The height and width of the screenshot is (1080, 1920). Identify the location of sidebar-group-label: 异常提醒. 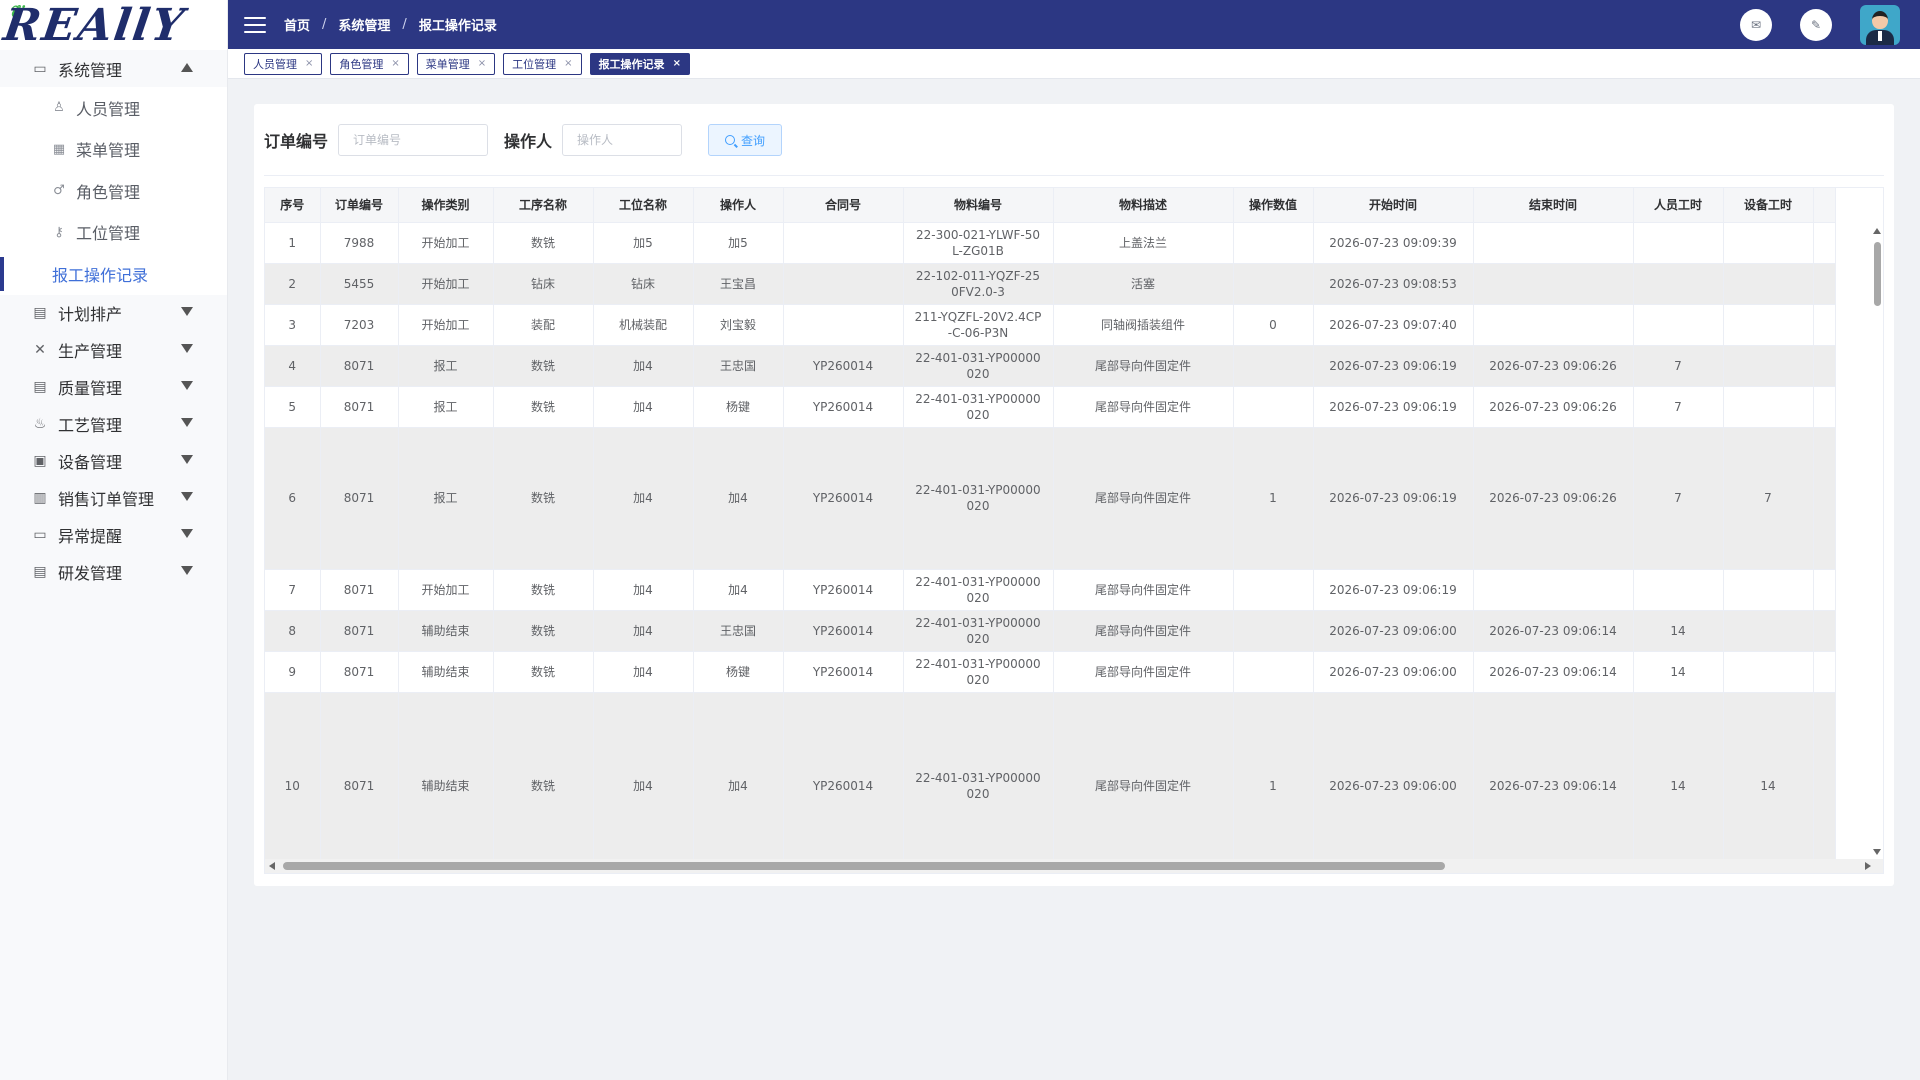
(90, 536).